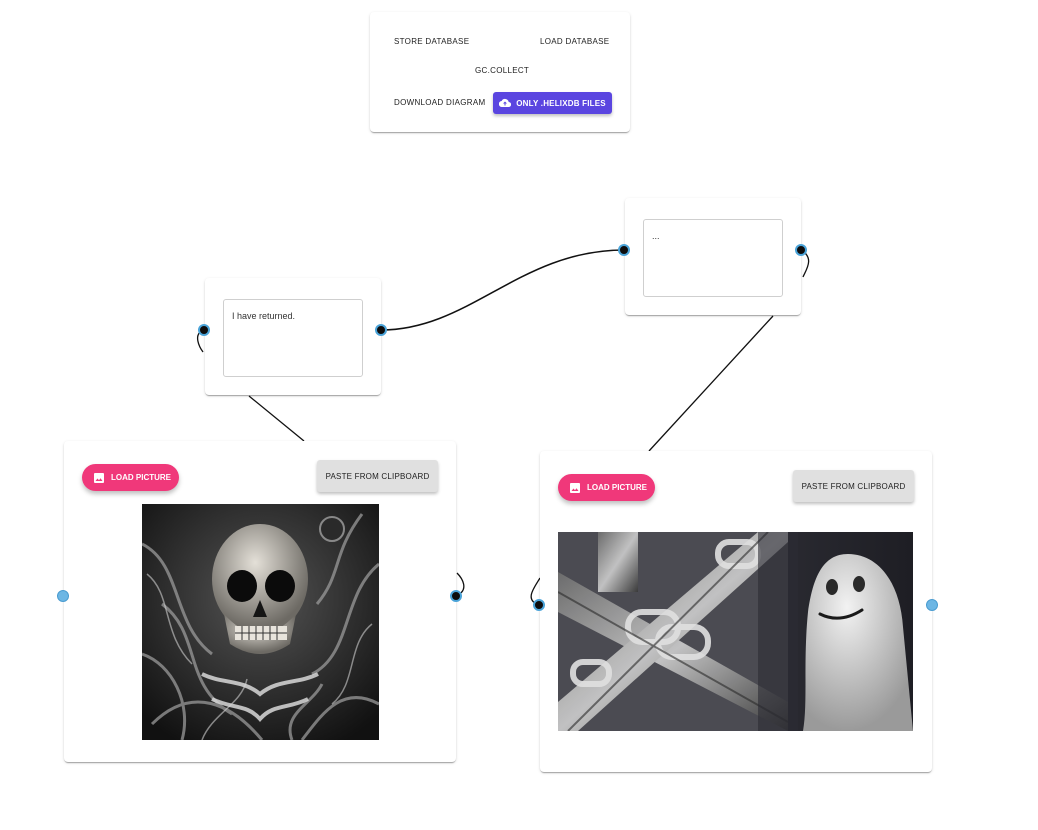 The height and width of the screenshot is (830, 1038). Describe the element at coordinates (505, 103) in the screenshot. I see `cloud-upload-icon` at that location.